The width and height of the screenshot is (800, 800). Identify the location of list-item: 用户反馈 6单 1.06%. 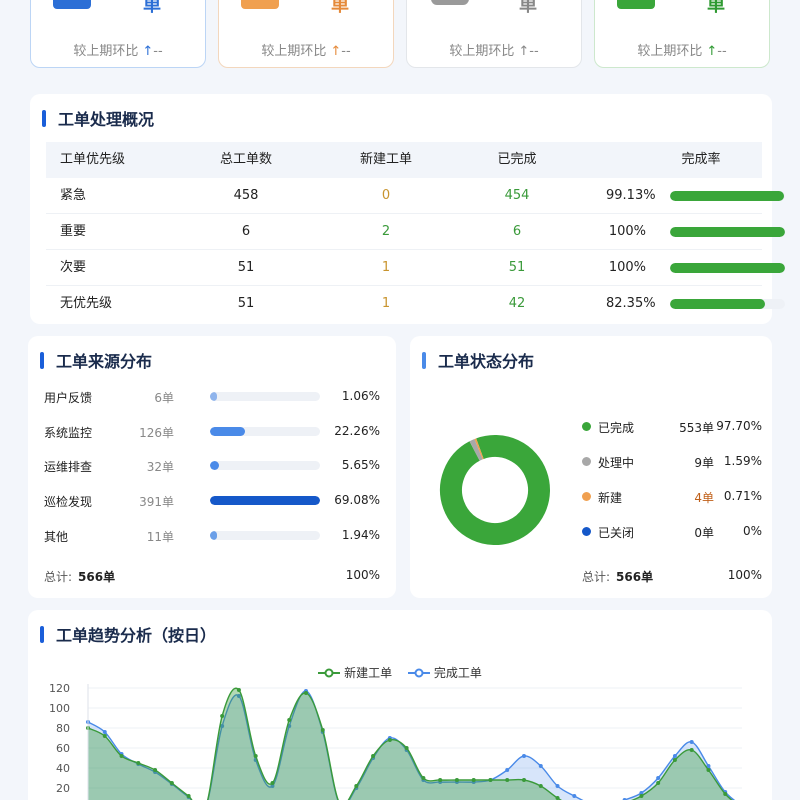
(212, 397).